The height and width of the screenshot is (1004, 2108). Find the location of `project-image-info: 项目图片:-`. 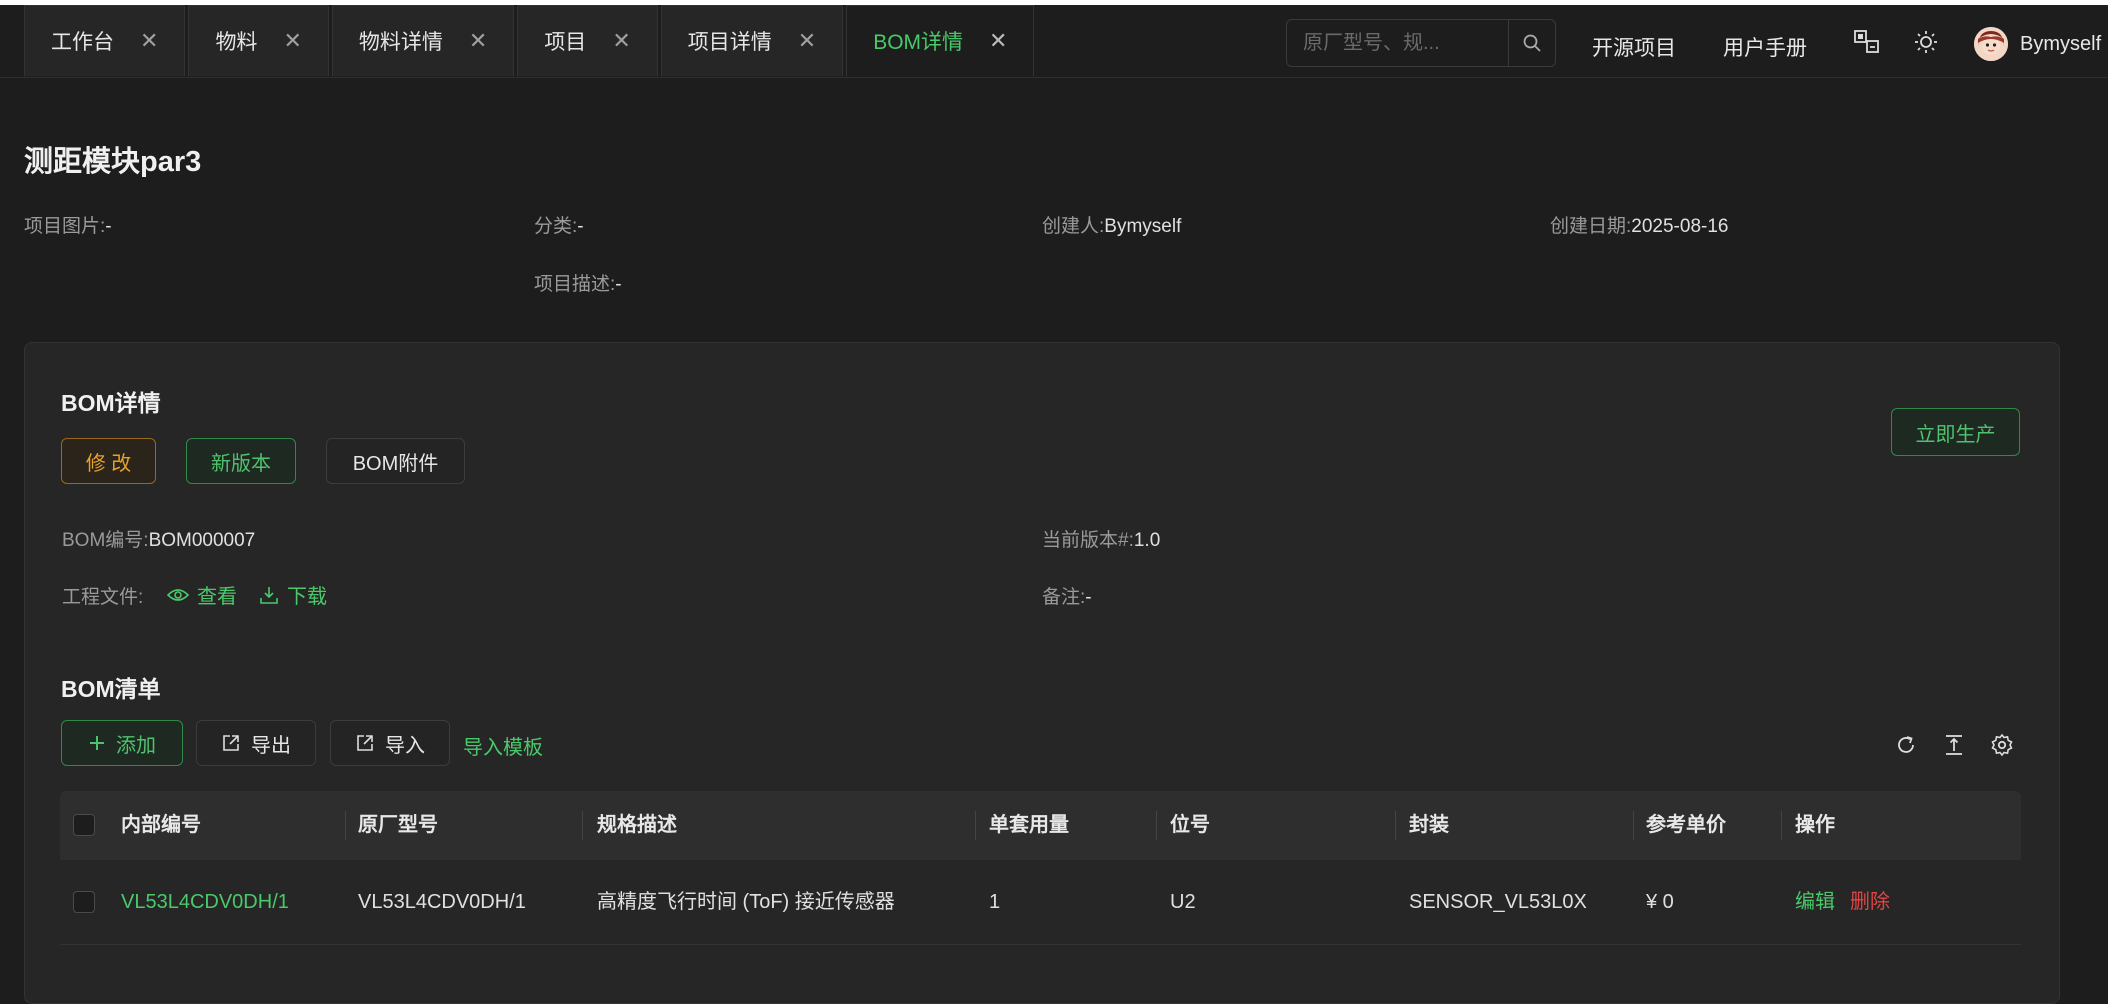

project-image-info: 项目图片:- is located at coordinates (68, 224).